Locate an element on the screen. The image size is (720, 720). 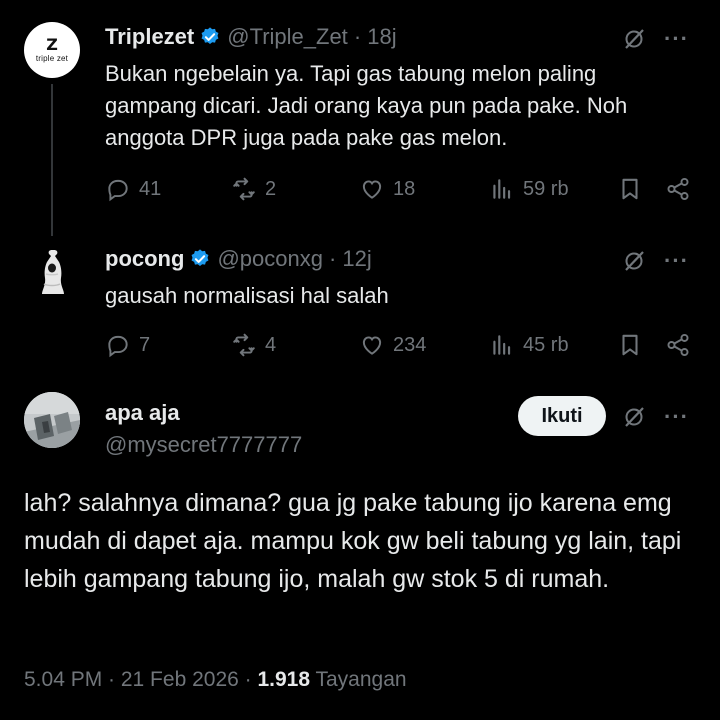
views-number: 1.918 is located at coordinates (284, 679).